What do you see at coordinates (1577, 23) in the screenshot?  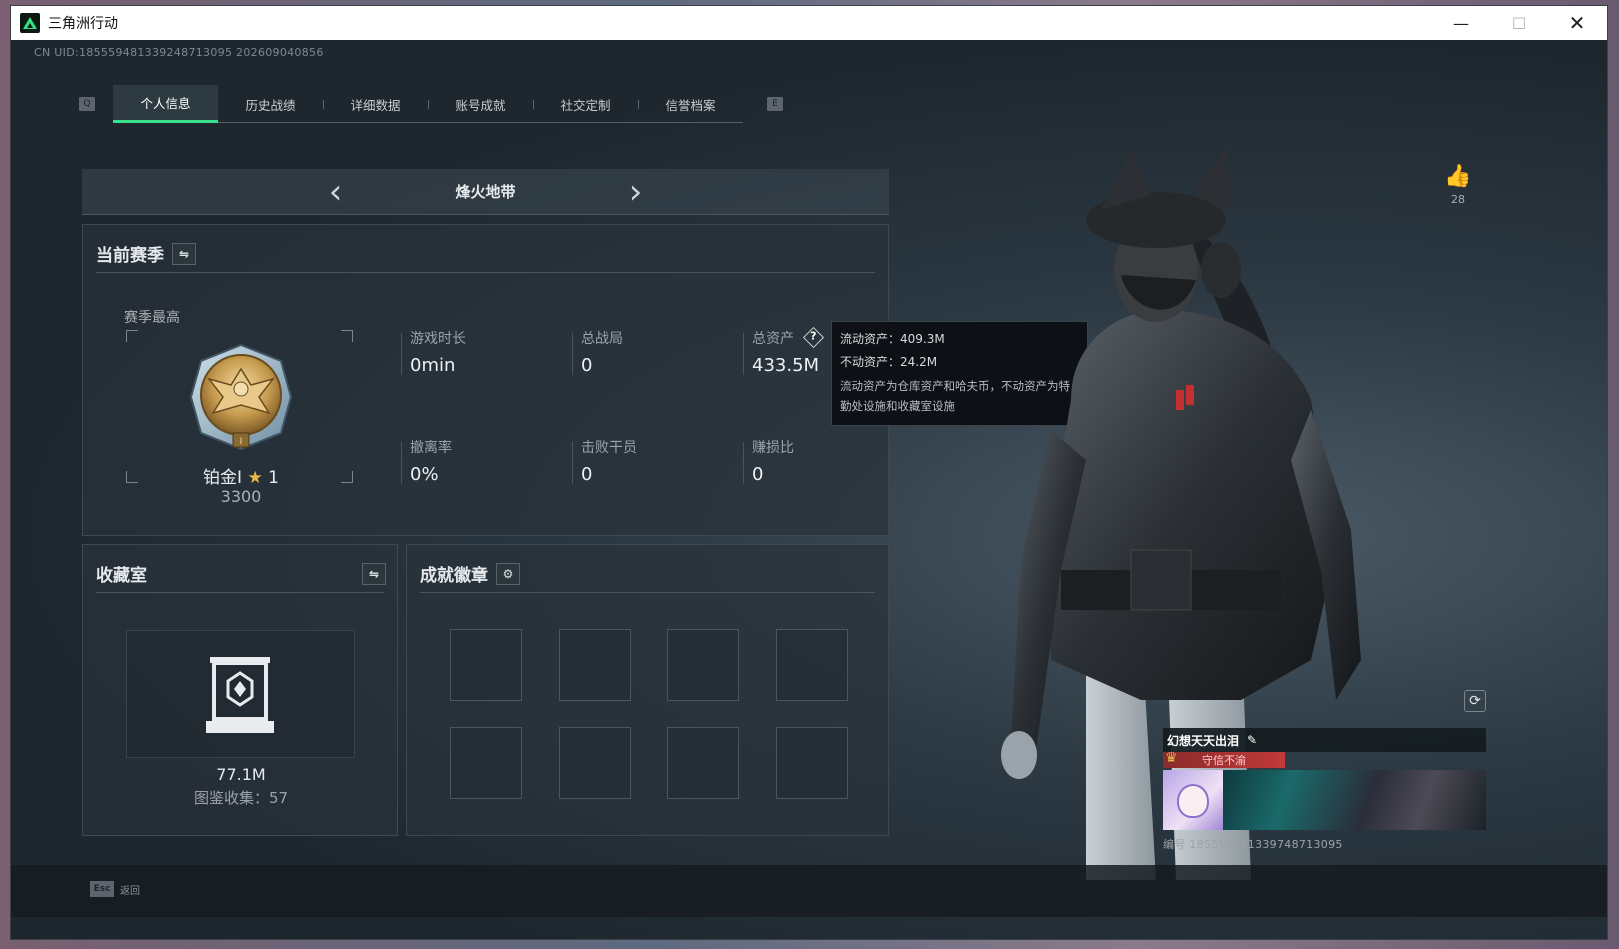 I see `close-button: ✕` at bounding box center [1577, 23].